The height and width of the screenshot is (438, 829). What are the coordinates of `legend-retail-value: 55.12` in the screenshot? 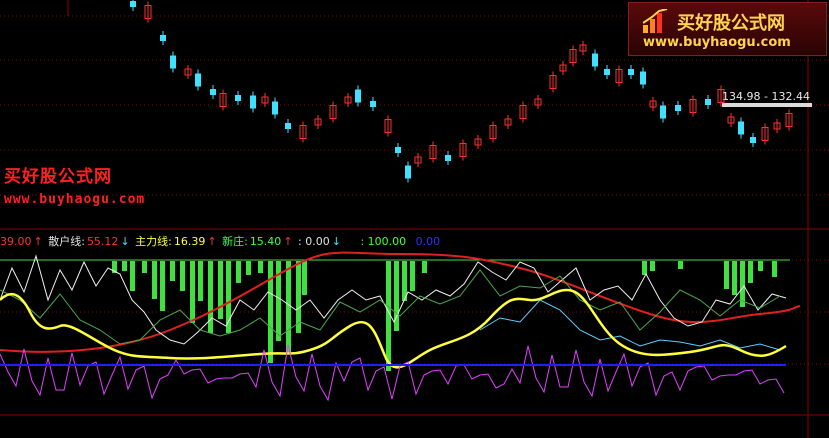 It's located at (102, 241).